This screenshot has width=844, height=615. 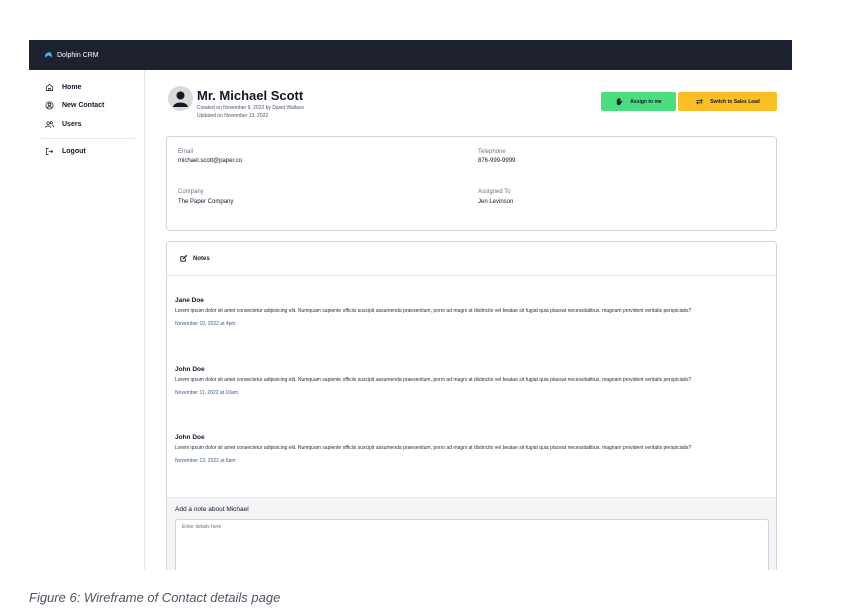 I want to click on edit-icon, so click(x=184, y=258).